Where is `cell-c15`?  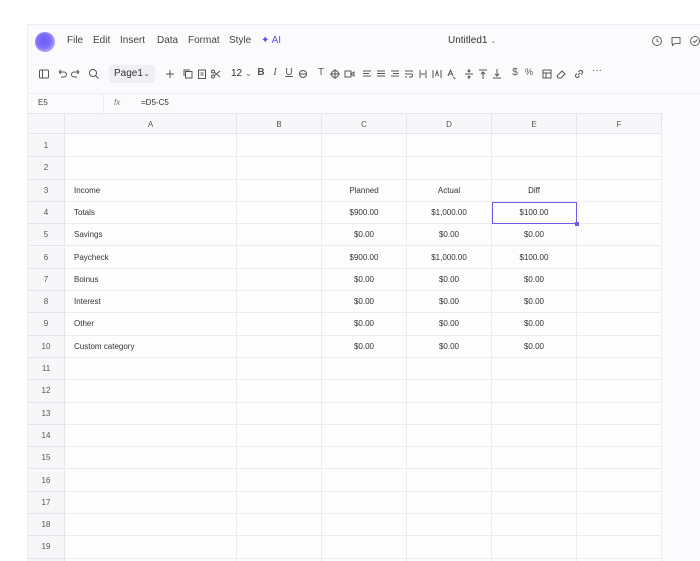 cell-c15 is located at coordinates (364, 458).